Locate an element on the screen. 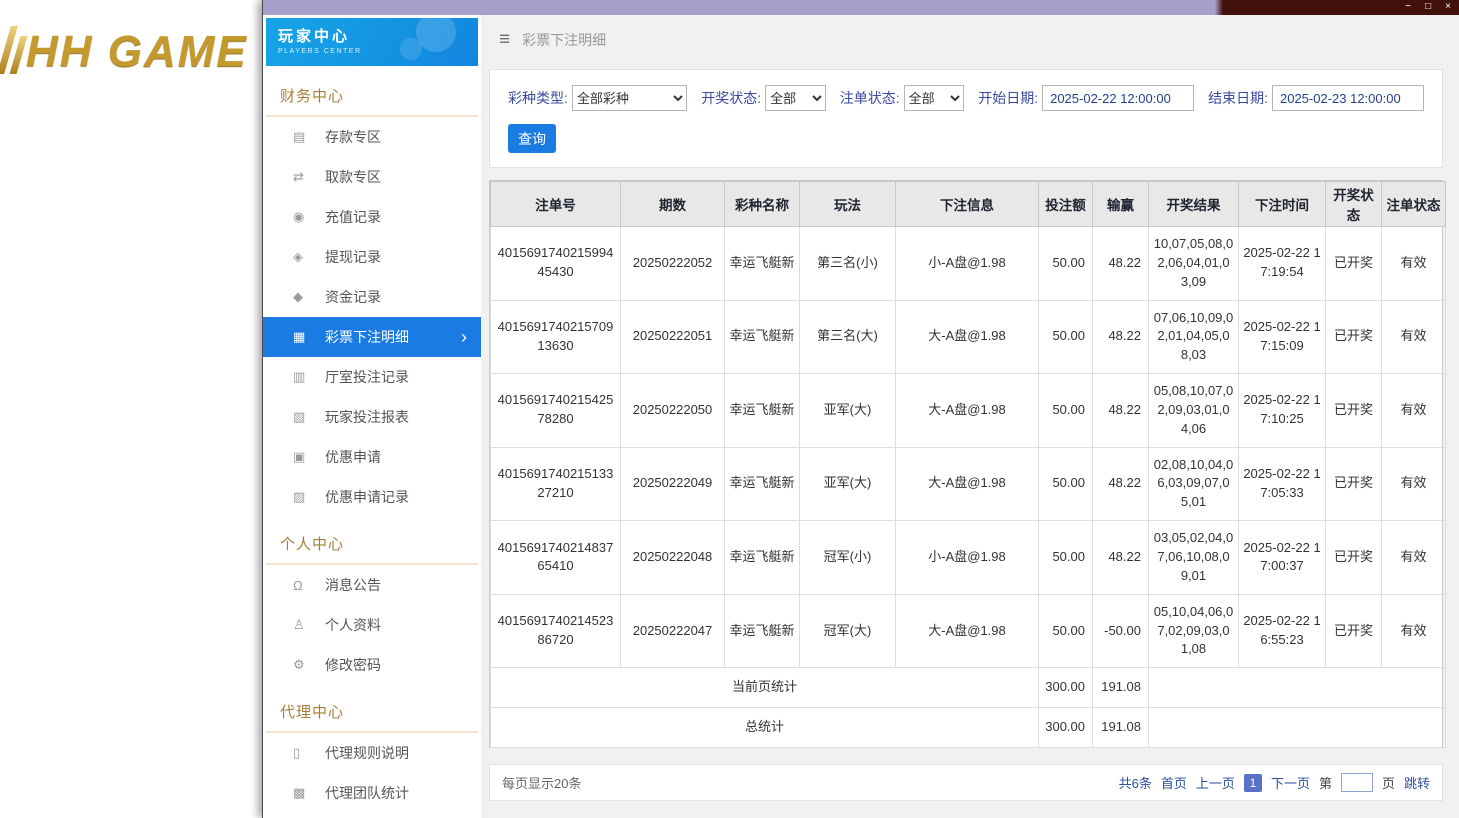 Image resolution: width=1459 pixels, height=818 pixels. table-cell: 2025-02-22 17:19:54 is located at coordinates (1282, 263).